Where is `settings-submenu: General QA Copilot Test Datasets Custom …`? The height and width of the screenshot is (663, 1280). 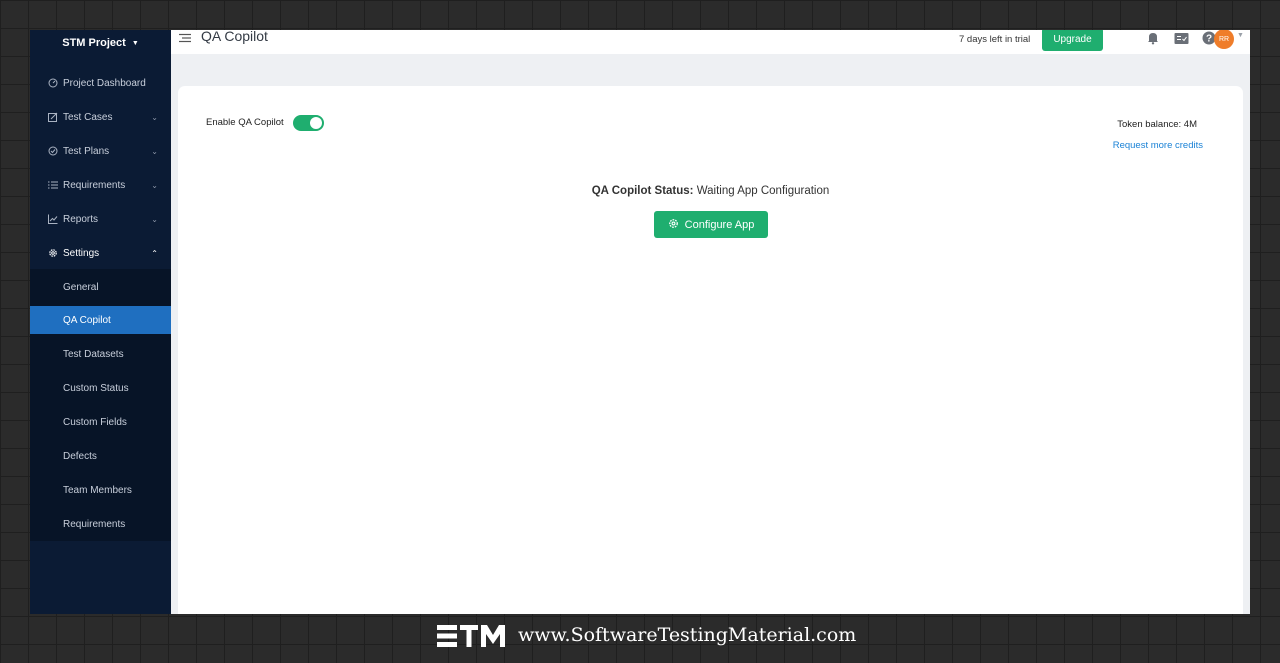
settings-submenu: General QA Copilot Test Datasets Custom … is located at coordinates (100, 405).